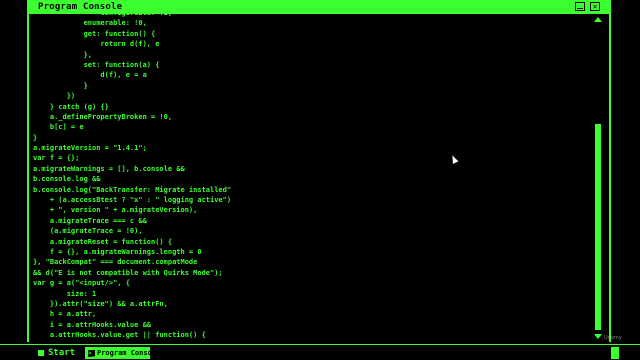  Describe the element at coordinates (90, 75) in the screenshot. I see `code-line: d(f), e = a` at that location.